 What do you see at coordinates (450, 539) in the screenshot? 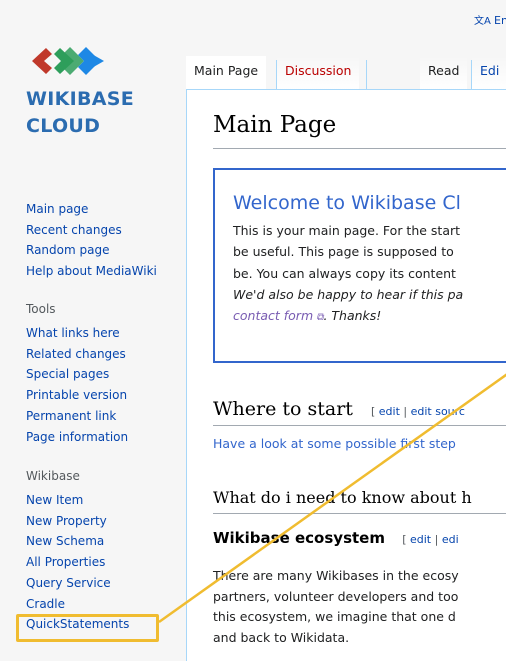
I see `edit-source-link: edi` at bounding box center [450, 539].